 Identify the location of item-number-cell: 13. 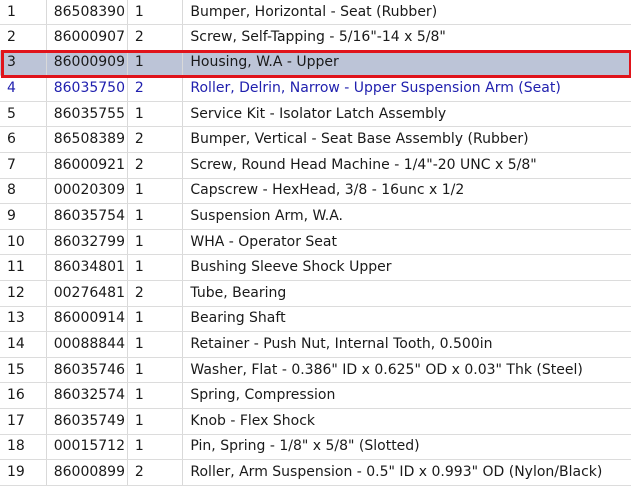
(23, 319).